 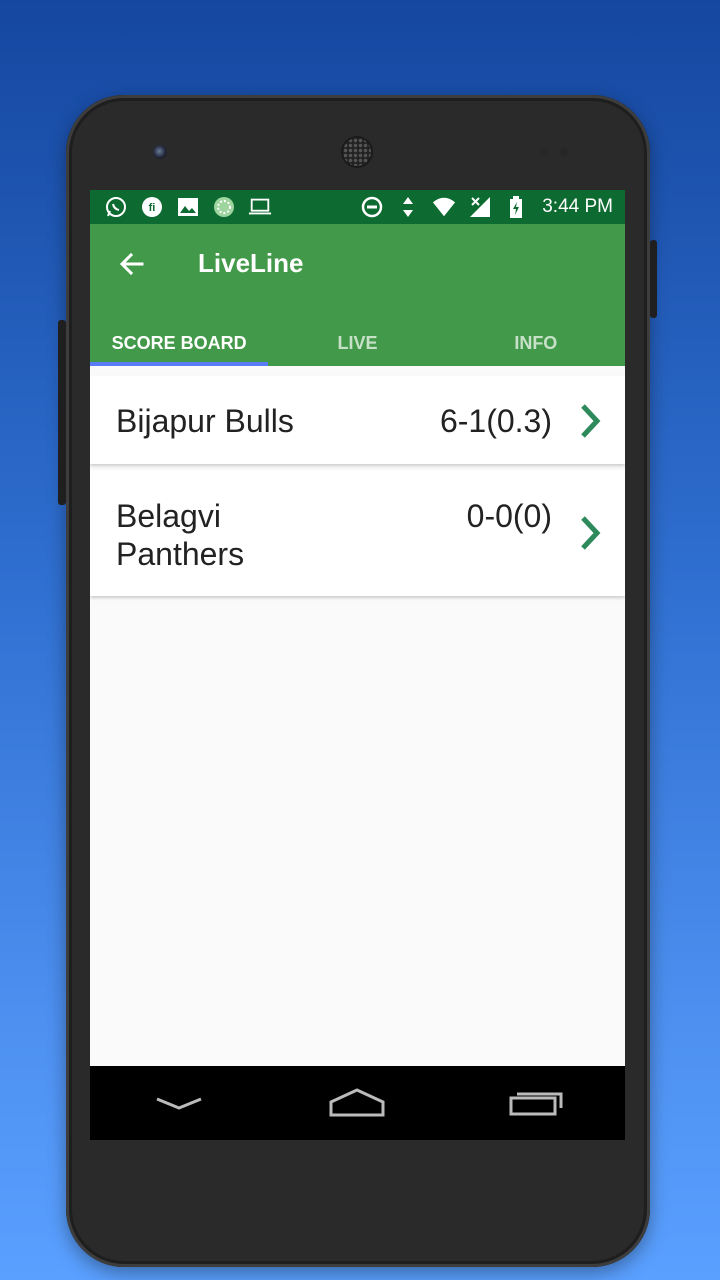 I want to click on nav-recents-button, so click(x=536, y=1103).